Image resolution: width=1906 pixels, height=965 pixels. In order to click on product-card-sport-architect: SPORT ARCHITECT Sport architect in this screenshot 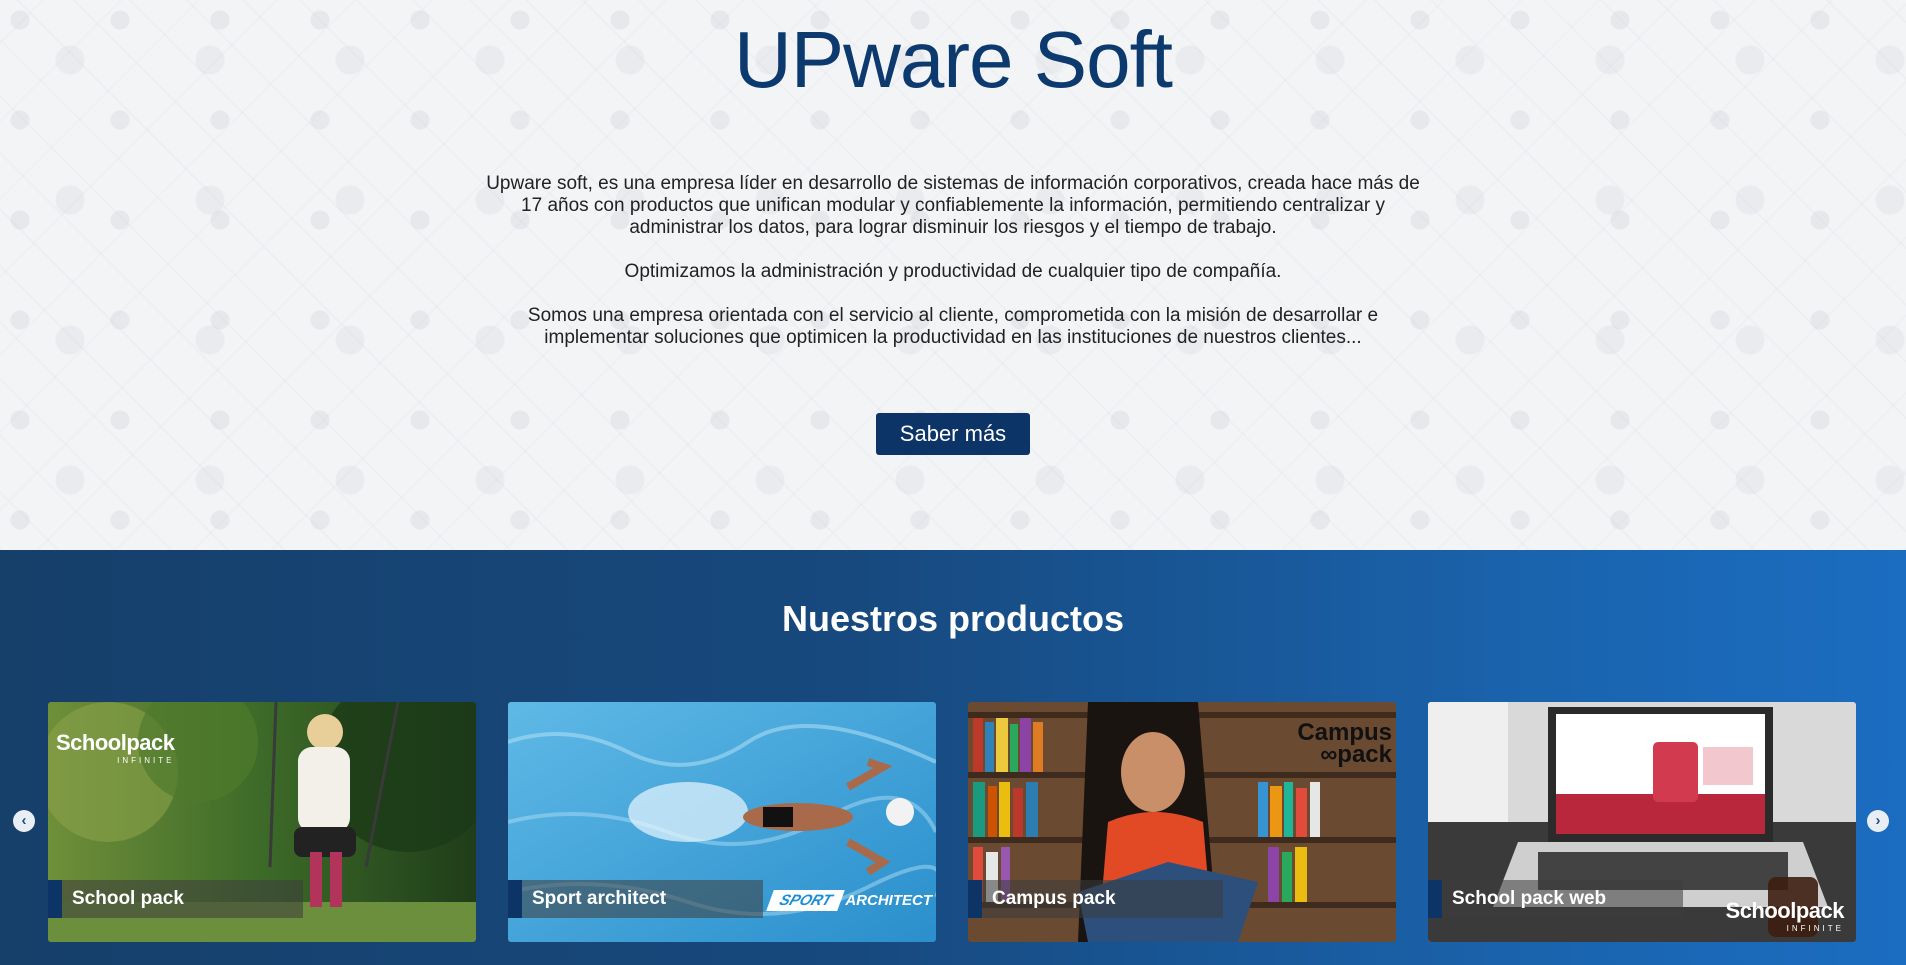, I will do `click(722, 822)`.